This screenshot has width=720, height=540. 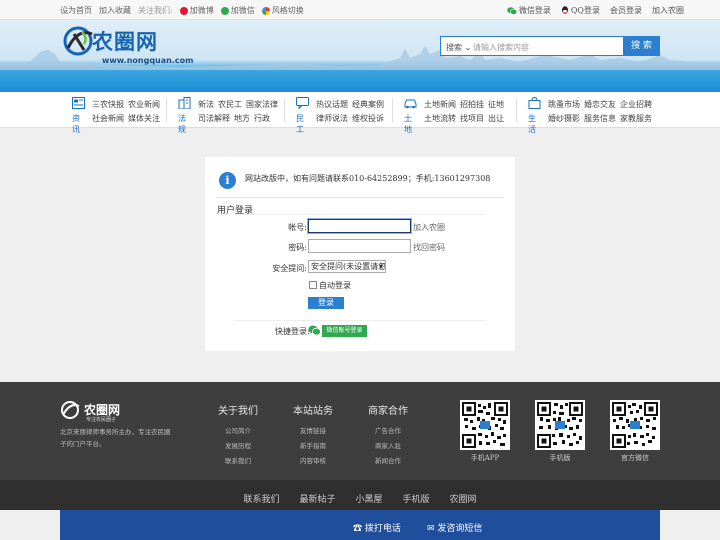 I want to click on nav-link: 土地流转, so click(x=440, y=118).